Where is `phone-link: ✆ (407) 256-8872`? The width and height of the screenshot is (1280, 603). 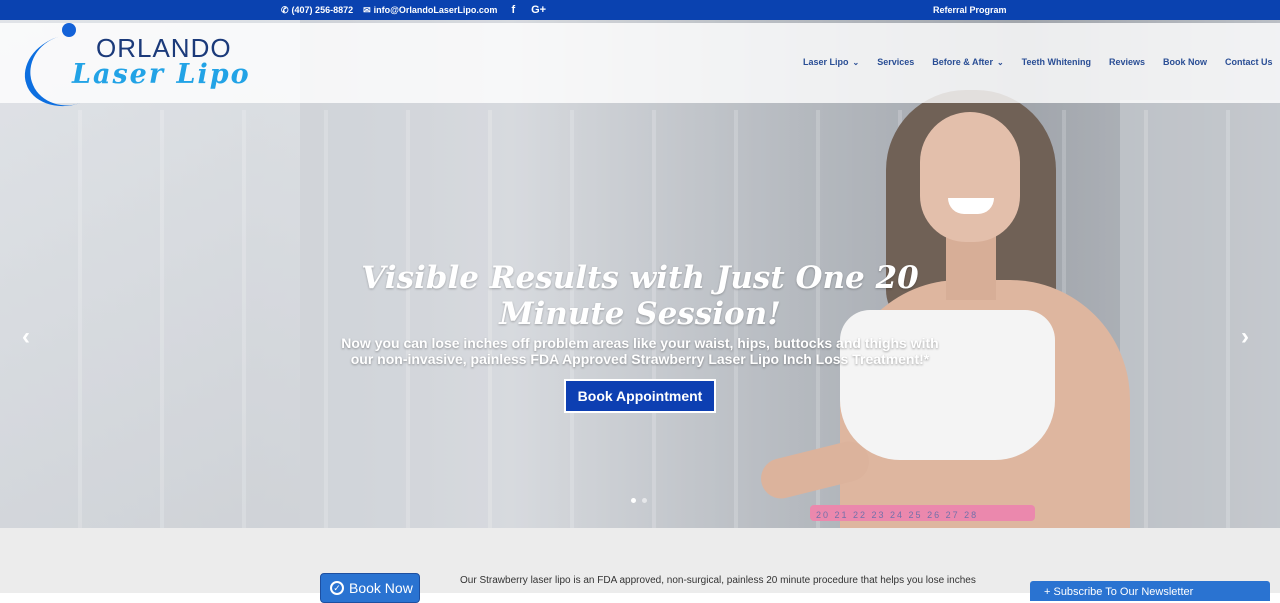
phone-link: ✆ (407) 256-8872 is located at coordinates (317, 10).